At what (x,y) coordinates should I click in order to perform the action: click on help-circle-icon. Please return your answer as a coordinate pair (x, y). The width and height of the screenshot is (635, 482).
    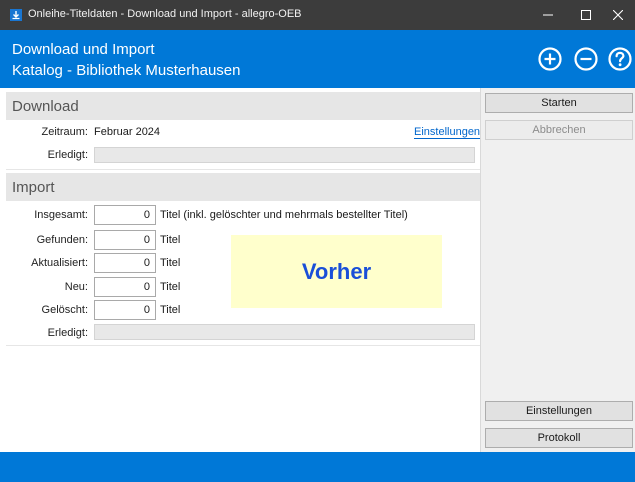
    Looking at the image, I should click on (620, 59).